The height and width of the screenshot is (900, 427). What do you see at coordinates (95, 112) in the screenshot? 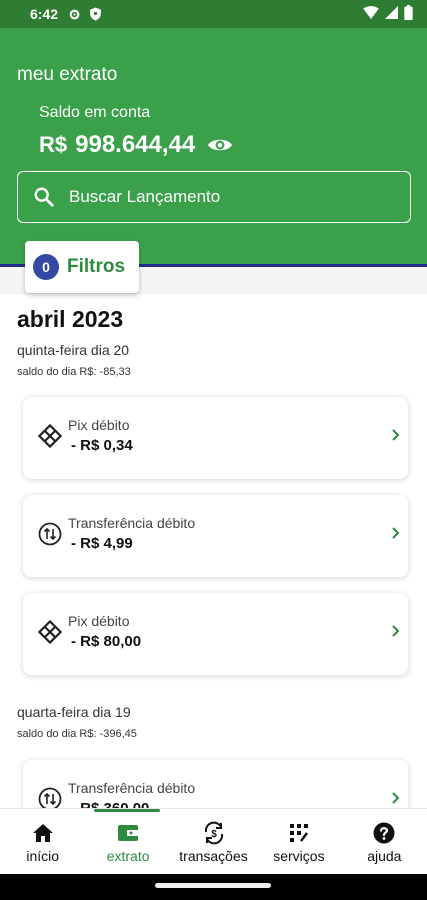
I see `balance-label: Saldo em conta` at bounding box center [95, 112].